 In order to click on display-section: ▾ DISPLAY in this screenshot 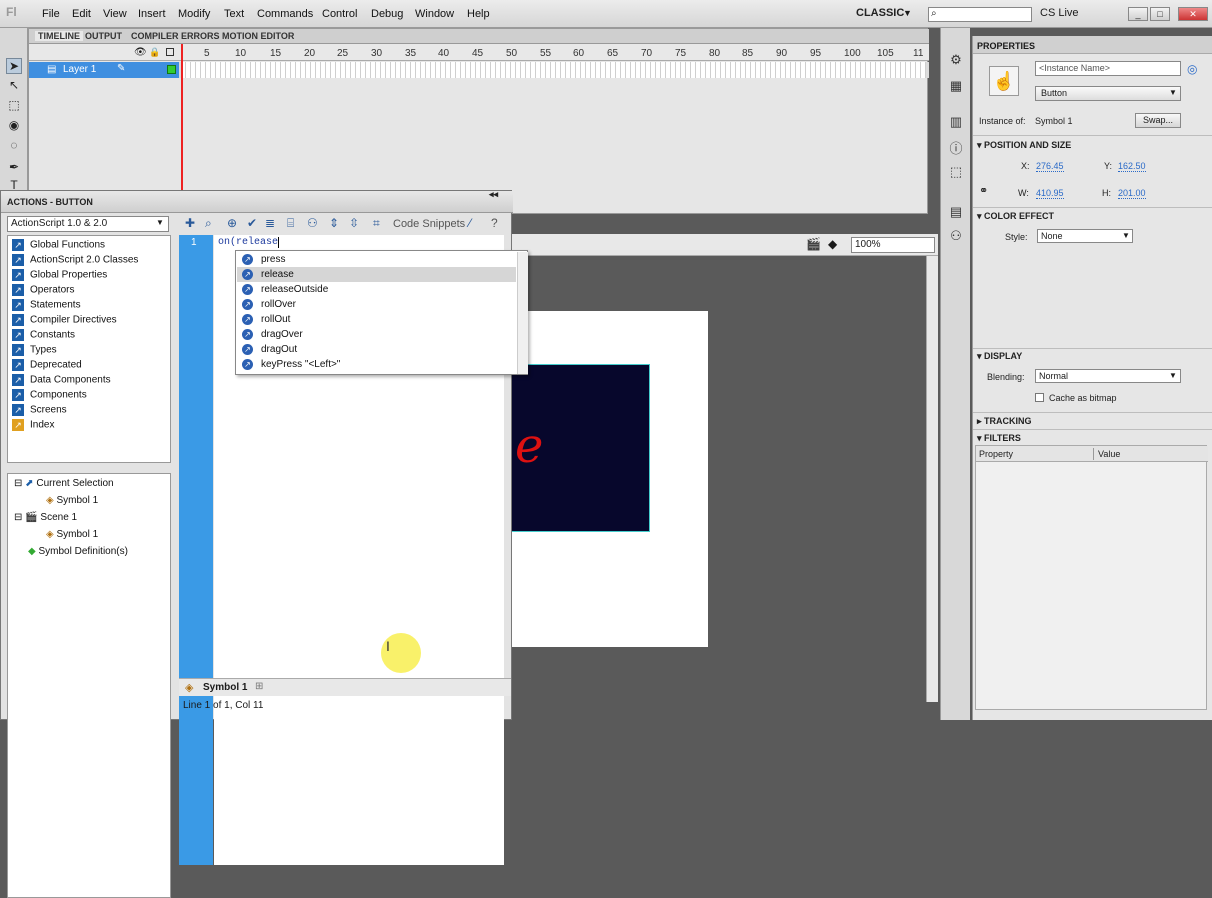, I will do `click(999, 356)`.